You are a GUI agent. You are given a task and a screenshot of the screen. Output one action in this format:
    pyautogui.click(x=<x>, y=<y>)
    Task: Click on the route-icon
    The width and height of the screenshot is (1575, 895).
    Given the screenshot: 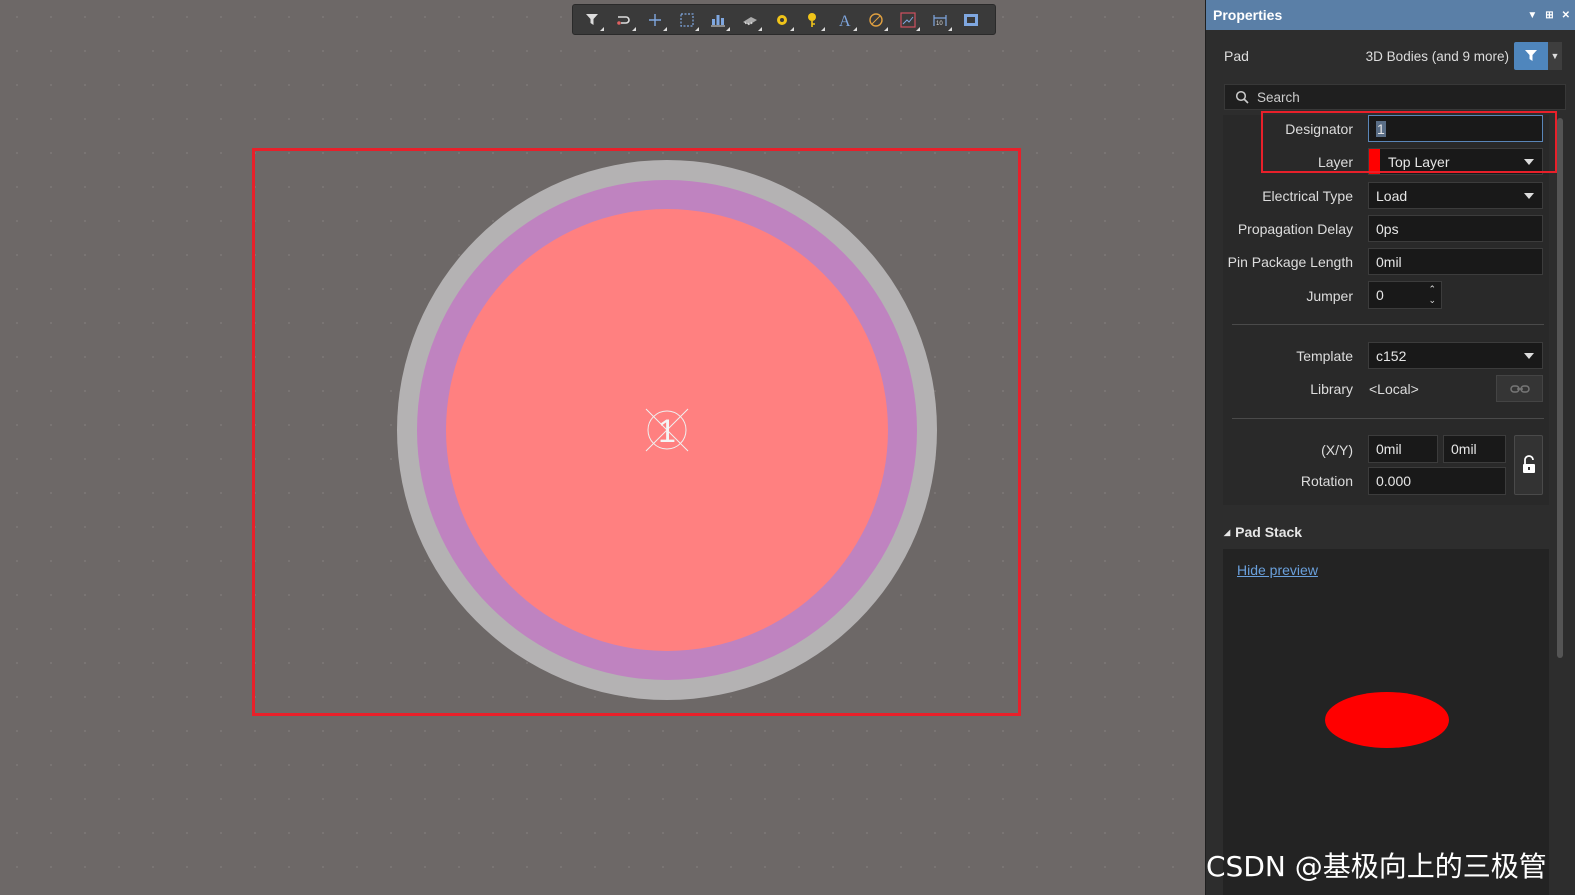 What is the action you would take?
    pyautogui.click(x=624, y=20)
    